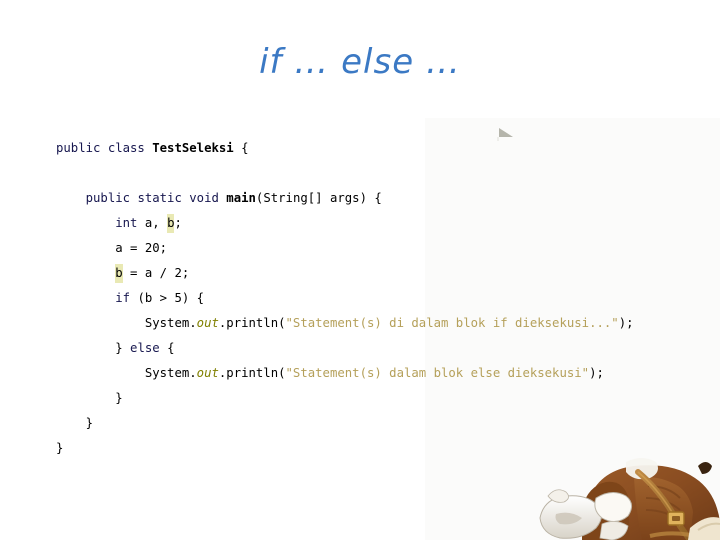  I want to click on code-token: (String[] args) {, so click(318, 198).